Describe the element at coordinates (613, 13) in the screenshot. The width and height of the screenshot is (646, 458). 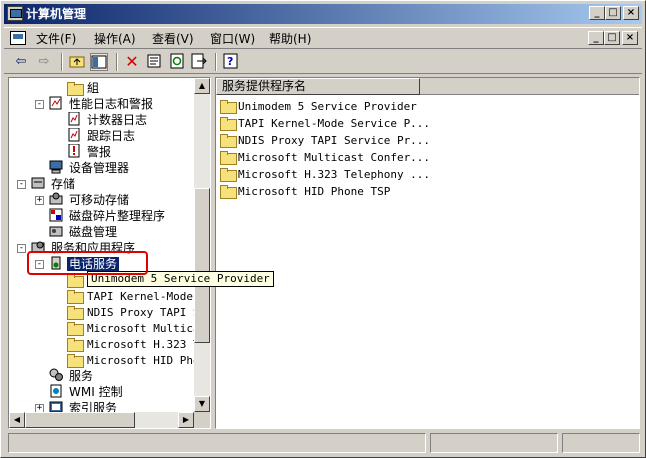
I see `maximize-button: □` at that location.